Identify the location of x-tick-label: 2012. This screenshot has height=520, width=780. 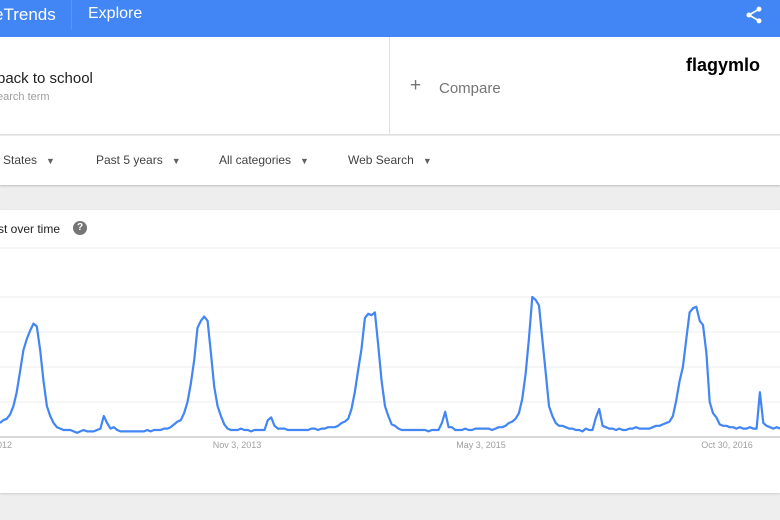
(6, 445).